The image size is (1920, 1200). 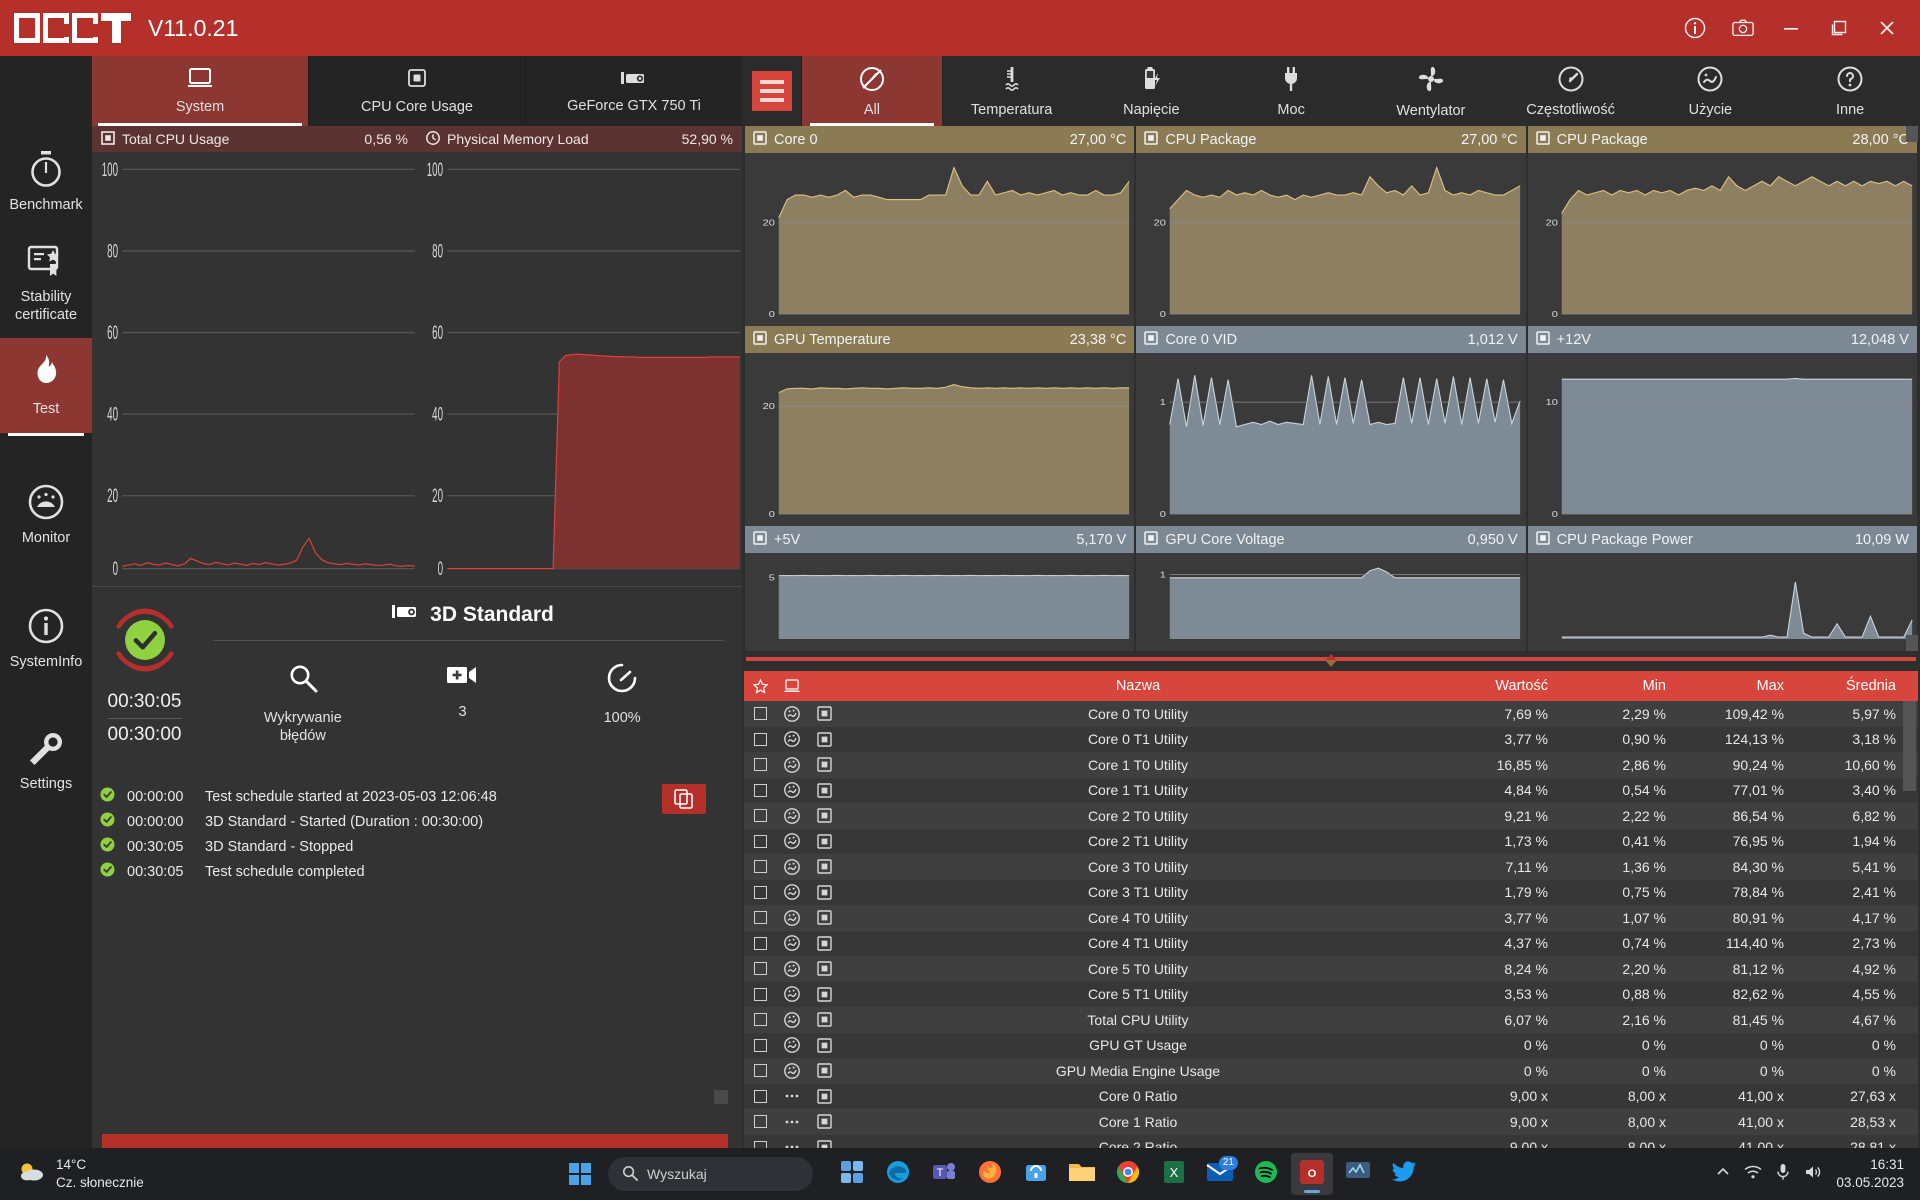 I want to click on graph-scrollbar, so click(x=1912, y=388).